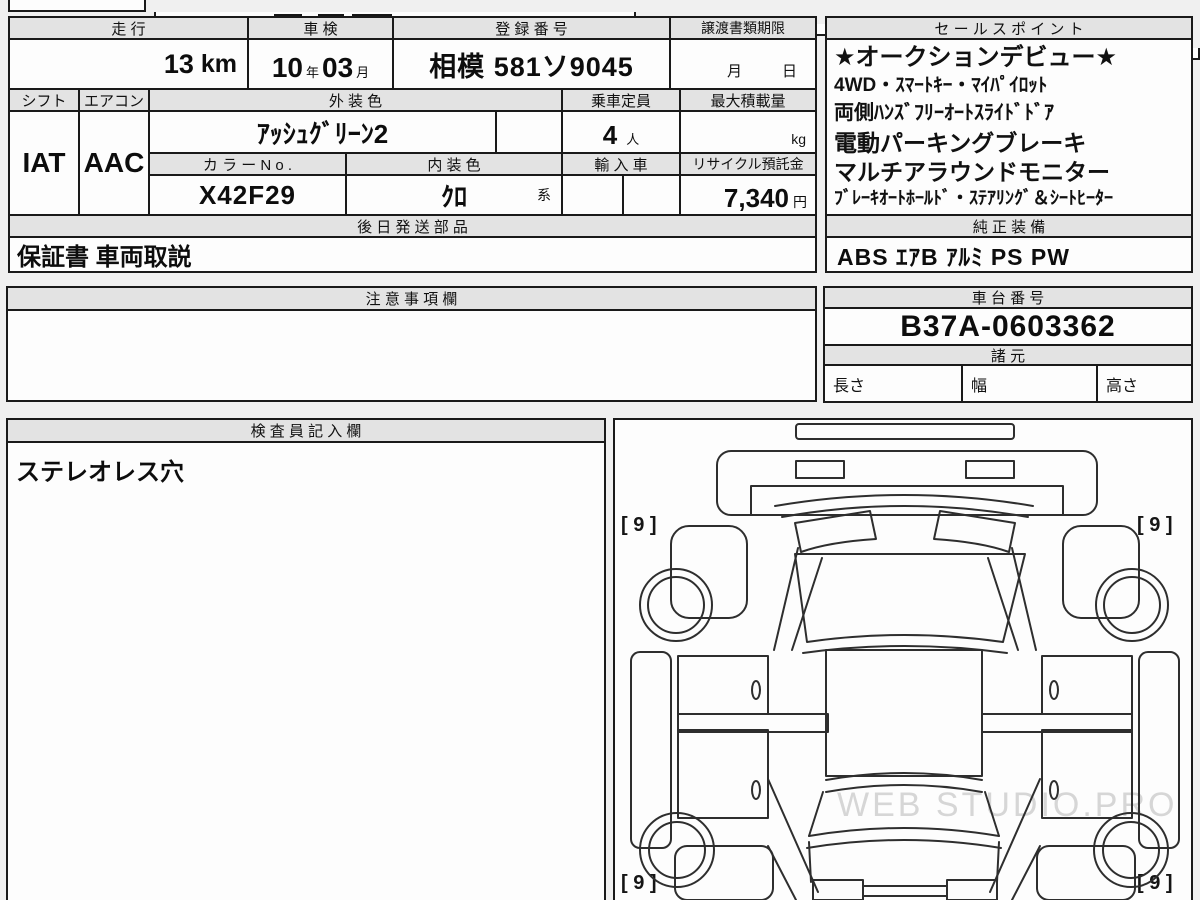  I want to click on sales-point-line: ﾌﾞﾚｰｷｵｰﾄﾎｰﾙﾄﾞ・ｽﾃｱﾘﾝｸﾞ＆ｼｰﾄﾋｰﾀｰ, so click(973, 198).